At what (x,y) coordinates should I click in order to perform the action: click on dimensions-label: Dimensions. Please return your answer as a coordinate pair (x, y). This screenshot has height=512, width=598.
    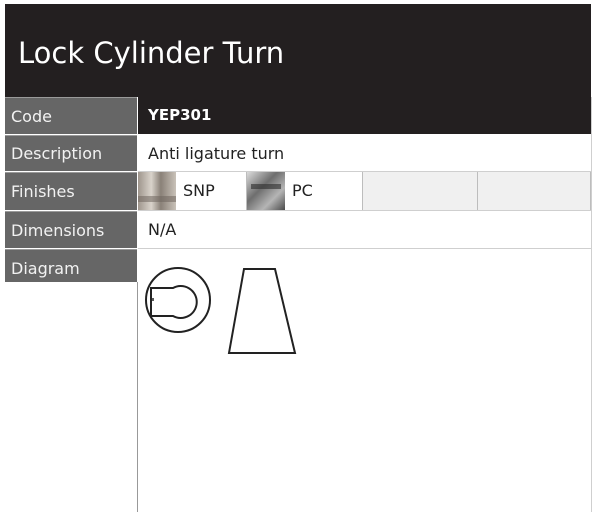
    Looking at the image, I should click on (71, 229).